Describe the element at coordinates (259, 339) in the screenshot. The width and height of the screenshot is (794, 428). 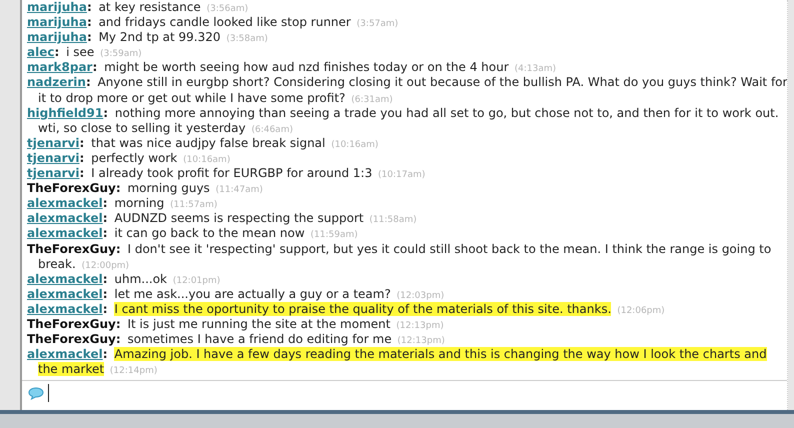
I see `message-text: sometimes I have a friend do editing for me` at that location.